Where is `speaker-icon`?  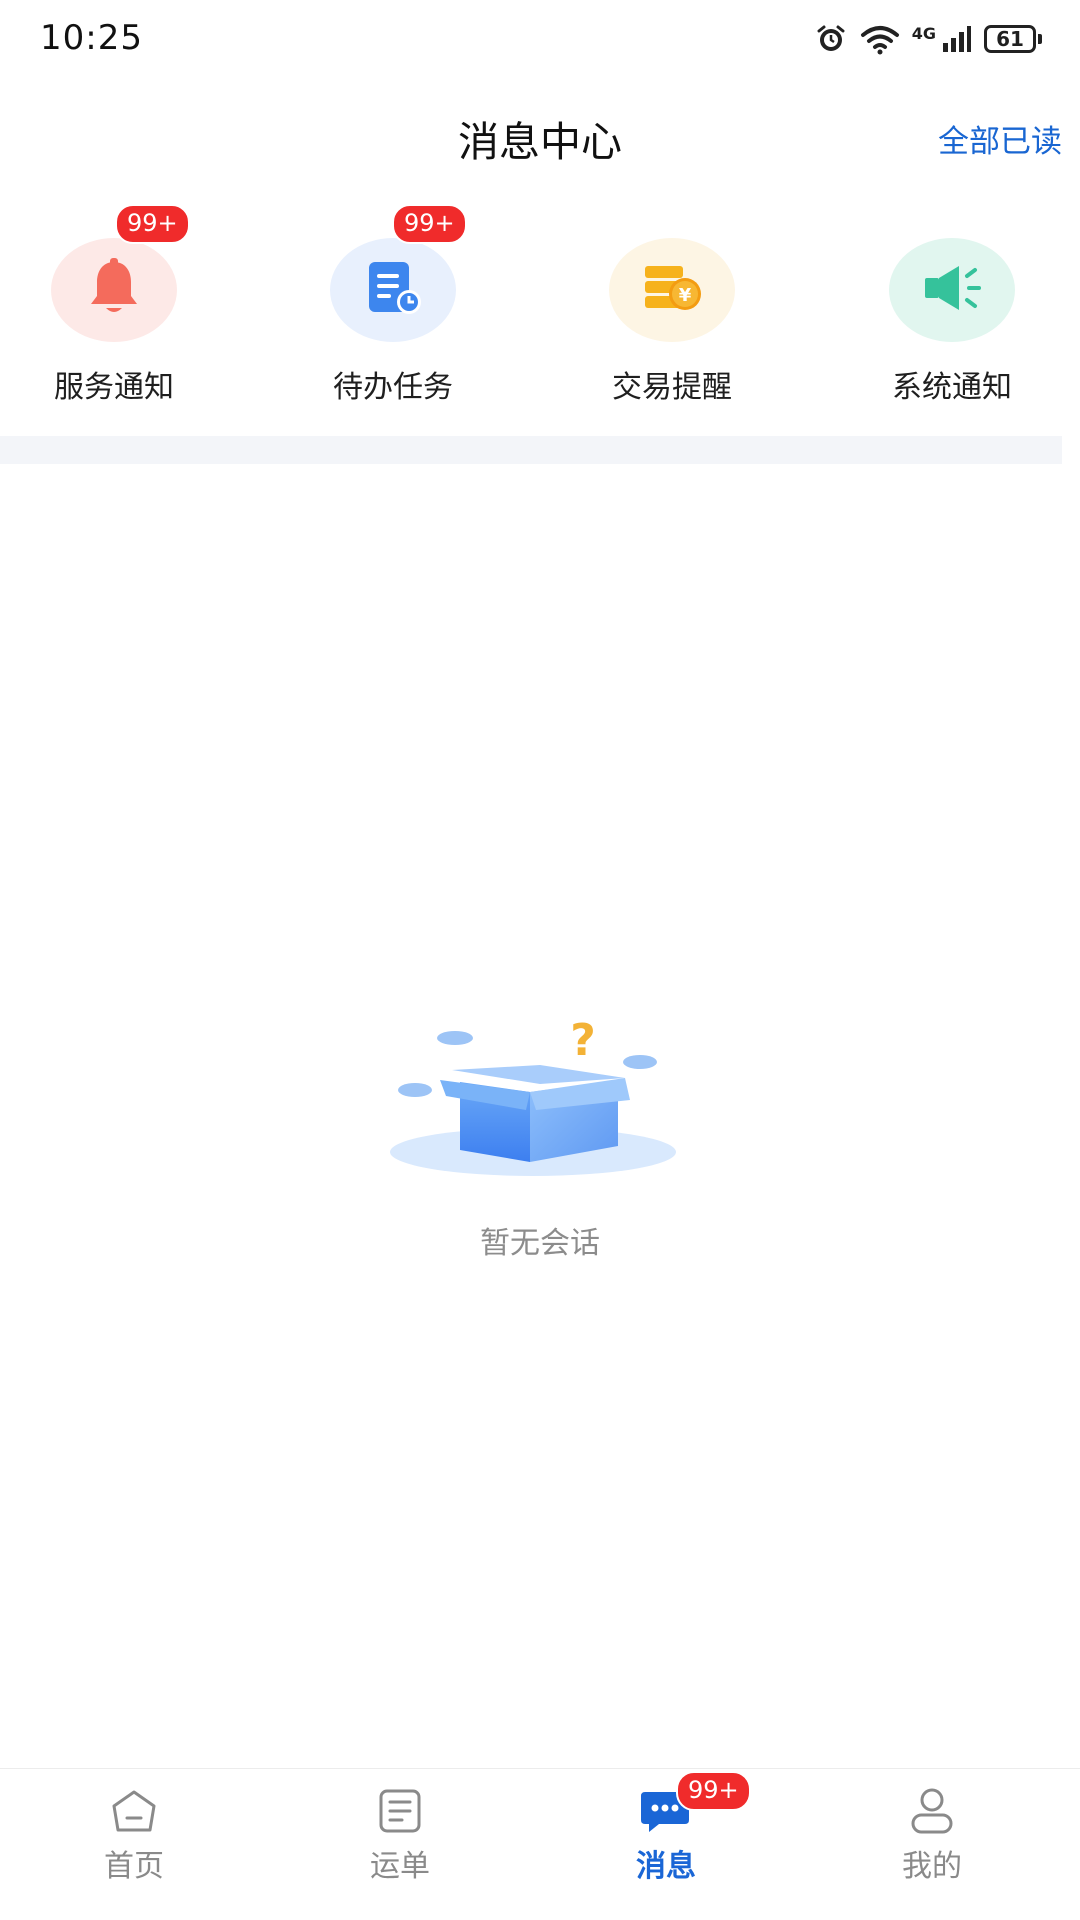 speaker-icon is located at coordinates (952, 290).